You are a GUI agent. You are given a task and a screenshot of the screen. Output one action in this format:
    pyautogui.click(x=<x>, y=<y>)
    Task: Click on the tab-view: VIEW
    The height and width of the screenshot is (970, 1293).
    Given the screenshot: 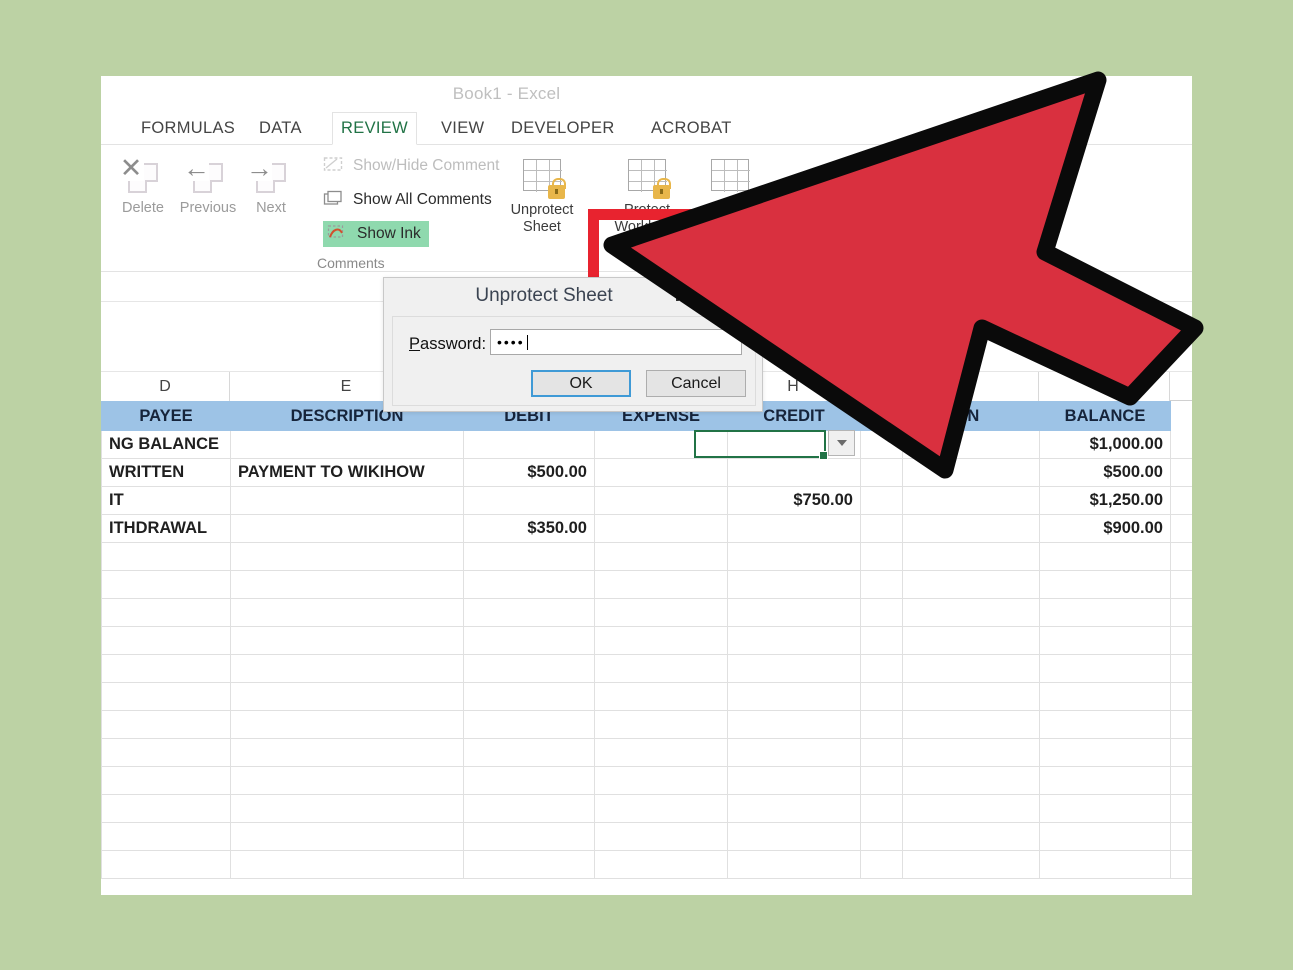 What is the action you would take?
    pyautogui.click(x=462, y=128)
    